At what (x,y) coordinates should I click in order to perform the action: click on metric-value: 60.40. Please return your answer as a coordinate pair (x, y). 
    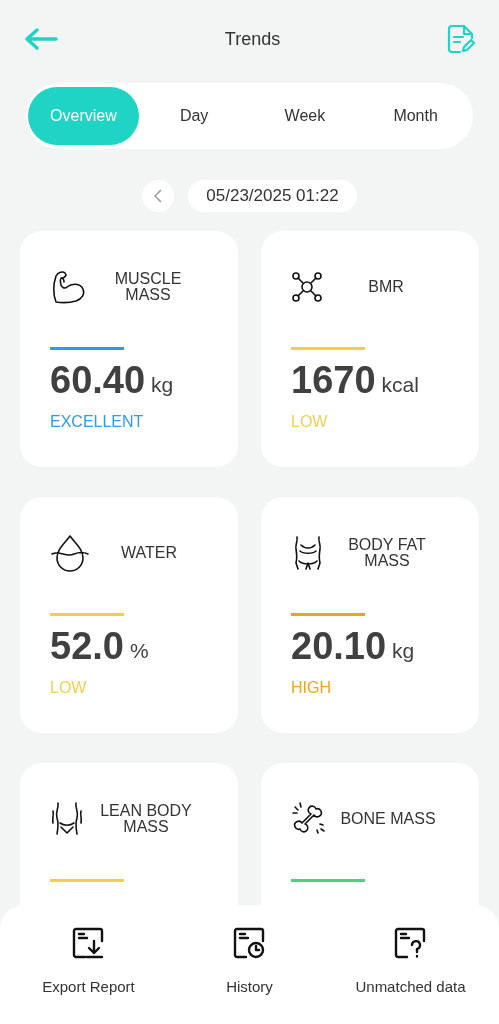
    Looking at the image, I should click on (98, 380).